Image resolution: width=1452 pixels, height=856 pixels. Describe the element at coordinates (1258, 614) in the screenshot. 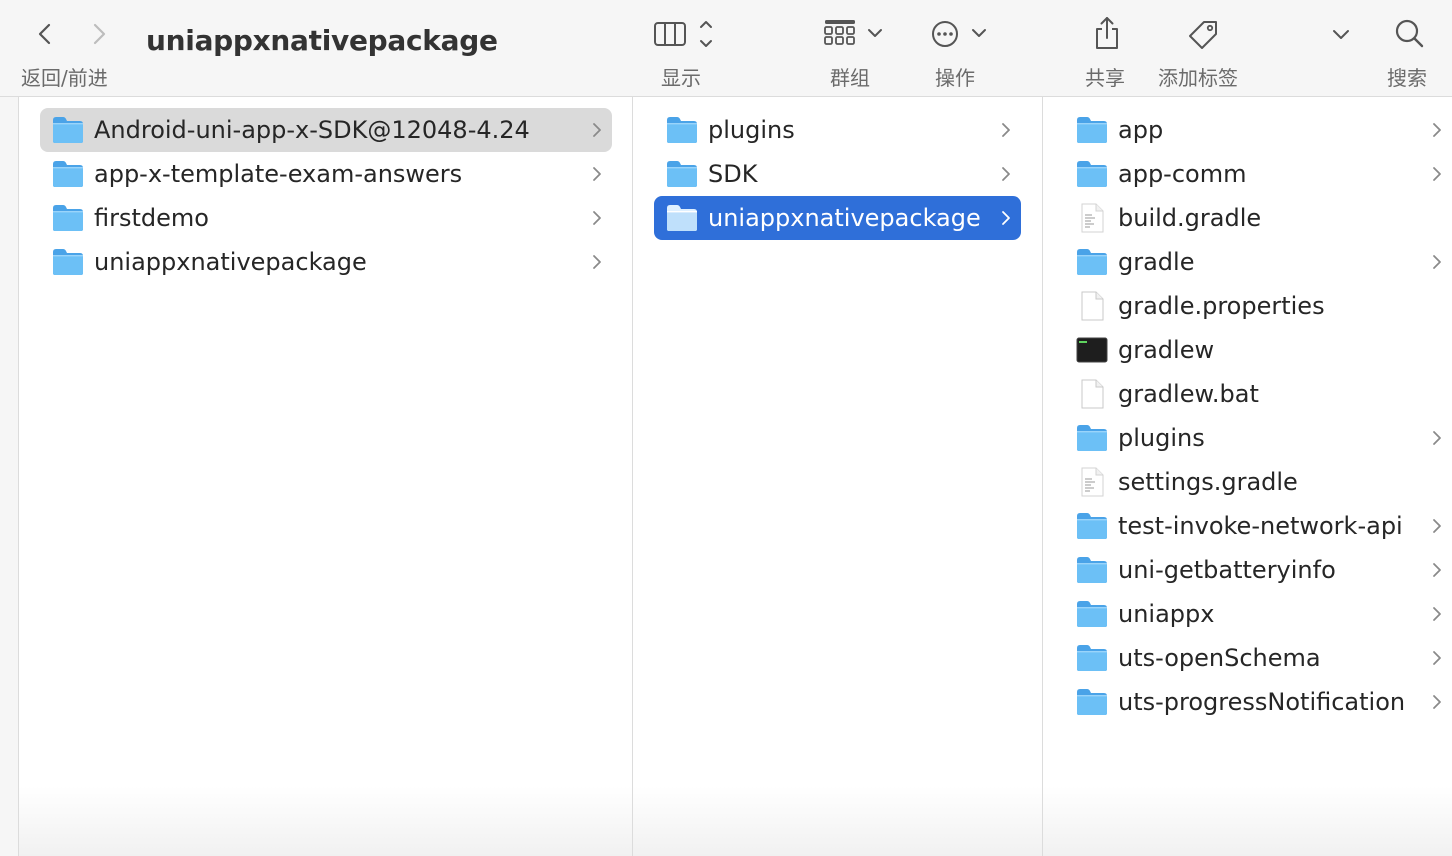

I see `file-row: uniappx` at that location.